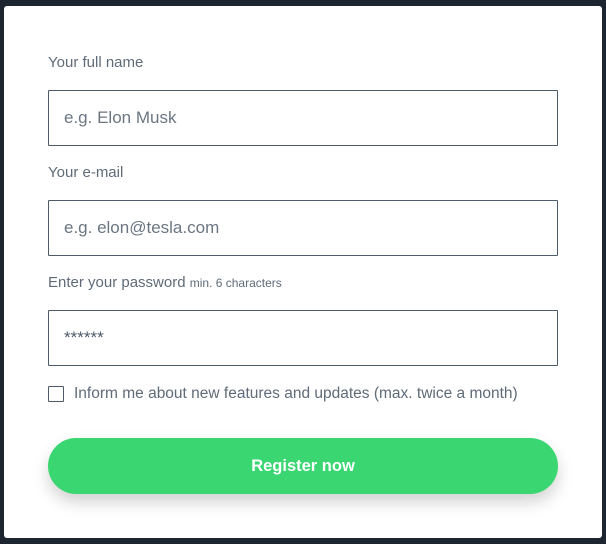 The height and width of the screenshot is (544, 606). I want to click on password-input, so click(303, 338).